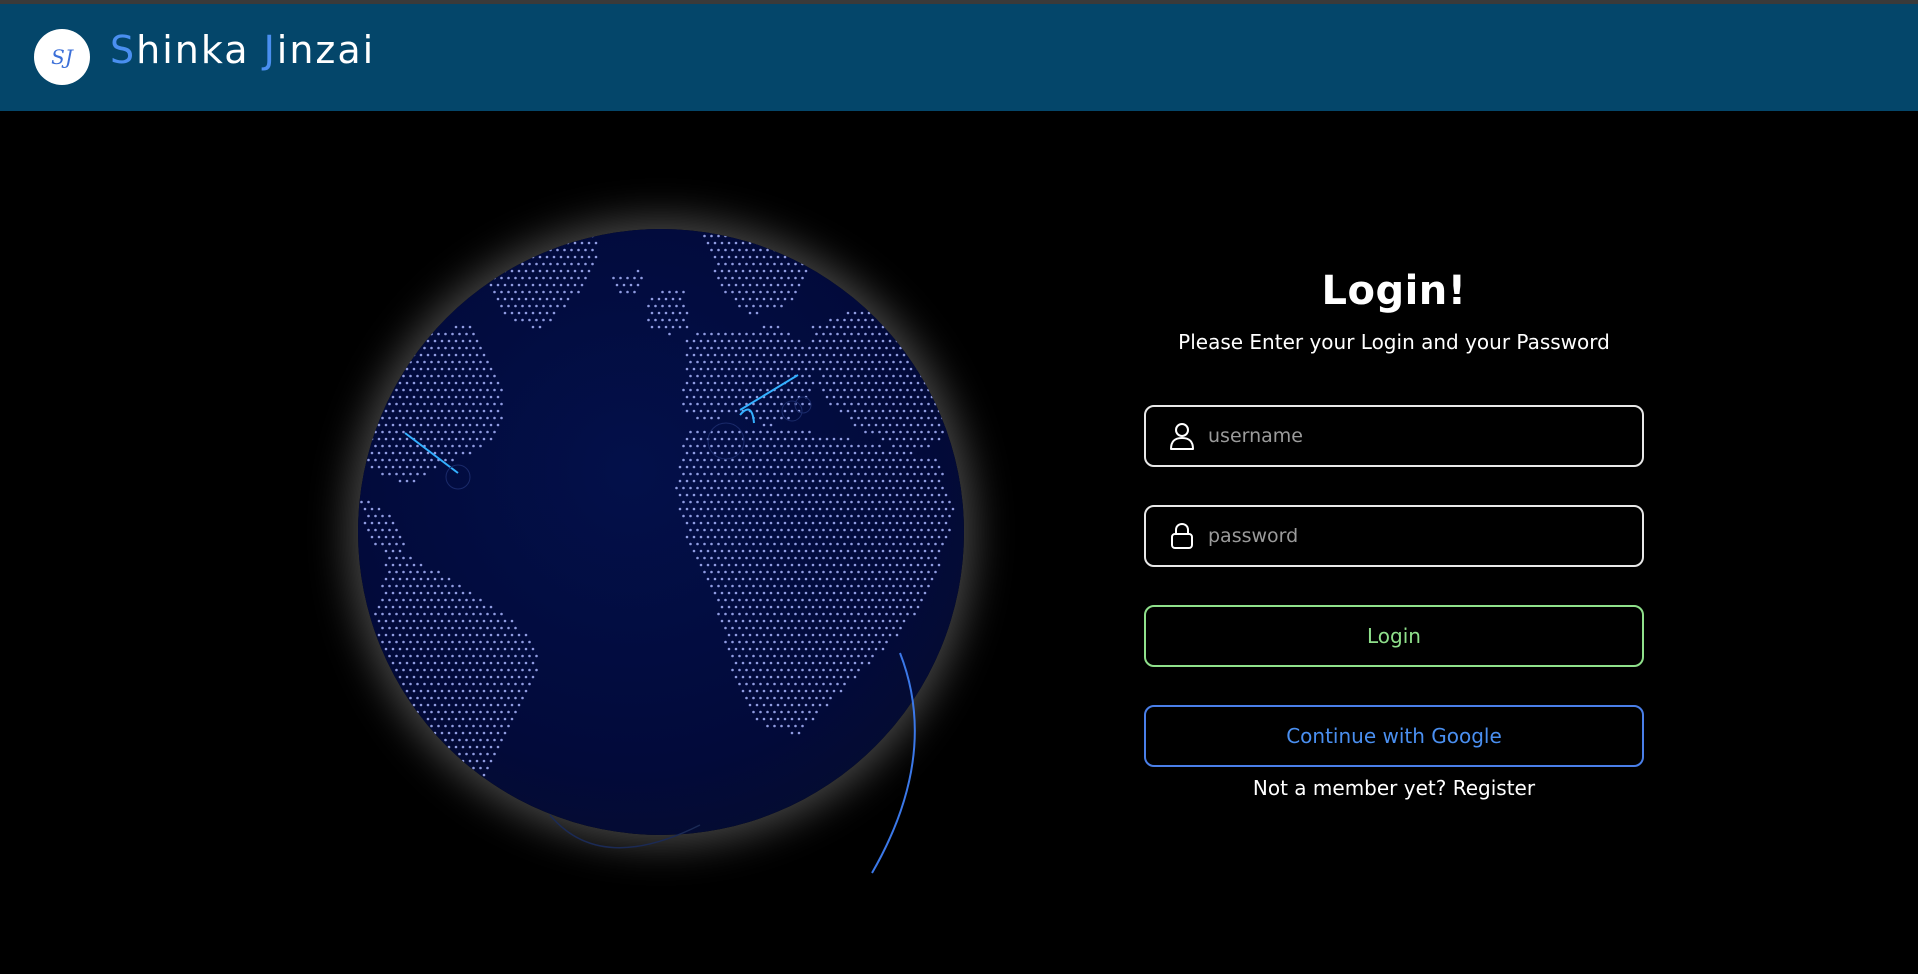 Image resolution: width=1918 pixels, height=974 pixels. I want to click on brand-text-inzai: inzai, so click(326, 50).